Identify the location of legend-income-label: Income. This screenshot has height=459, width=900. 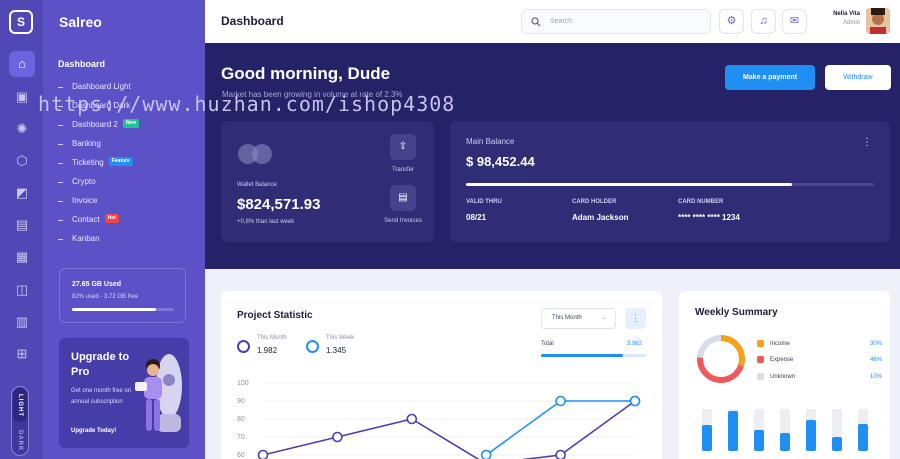
(780, 343).